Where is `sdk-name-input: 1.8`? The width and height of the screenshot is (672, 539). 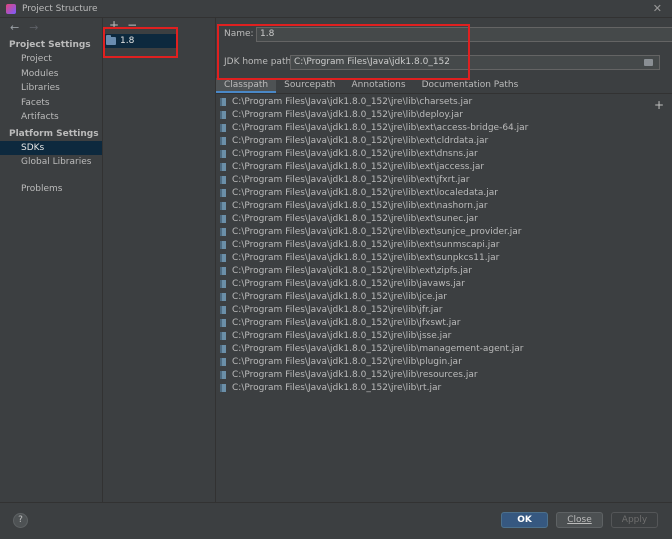
sdk-name-input: 1.8 is located at coordinates (464, 34).